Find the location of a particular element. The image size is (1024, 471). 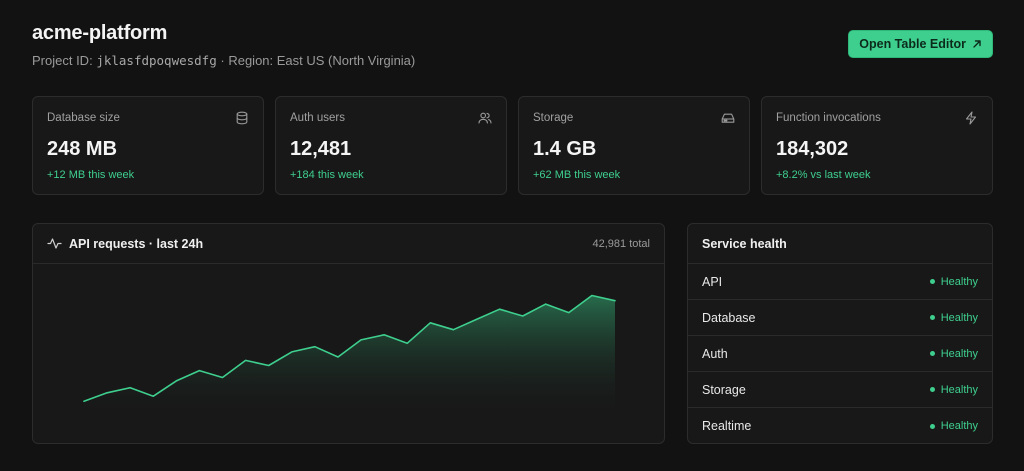

stat-label: Function invocations is located at coordinates (828, 118).